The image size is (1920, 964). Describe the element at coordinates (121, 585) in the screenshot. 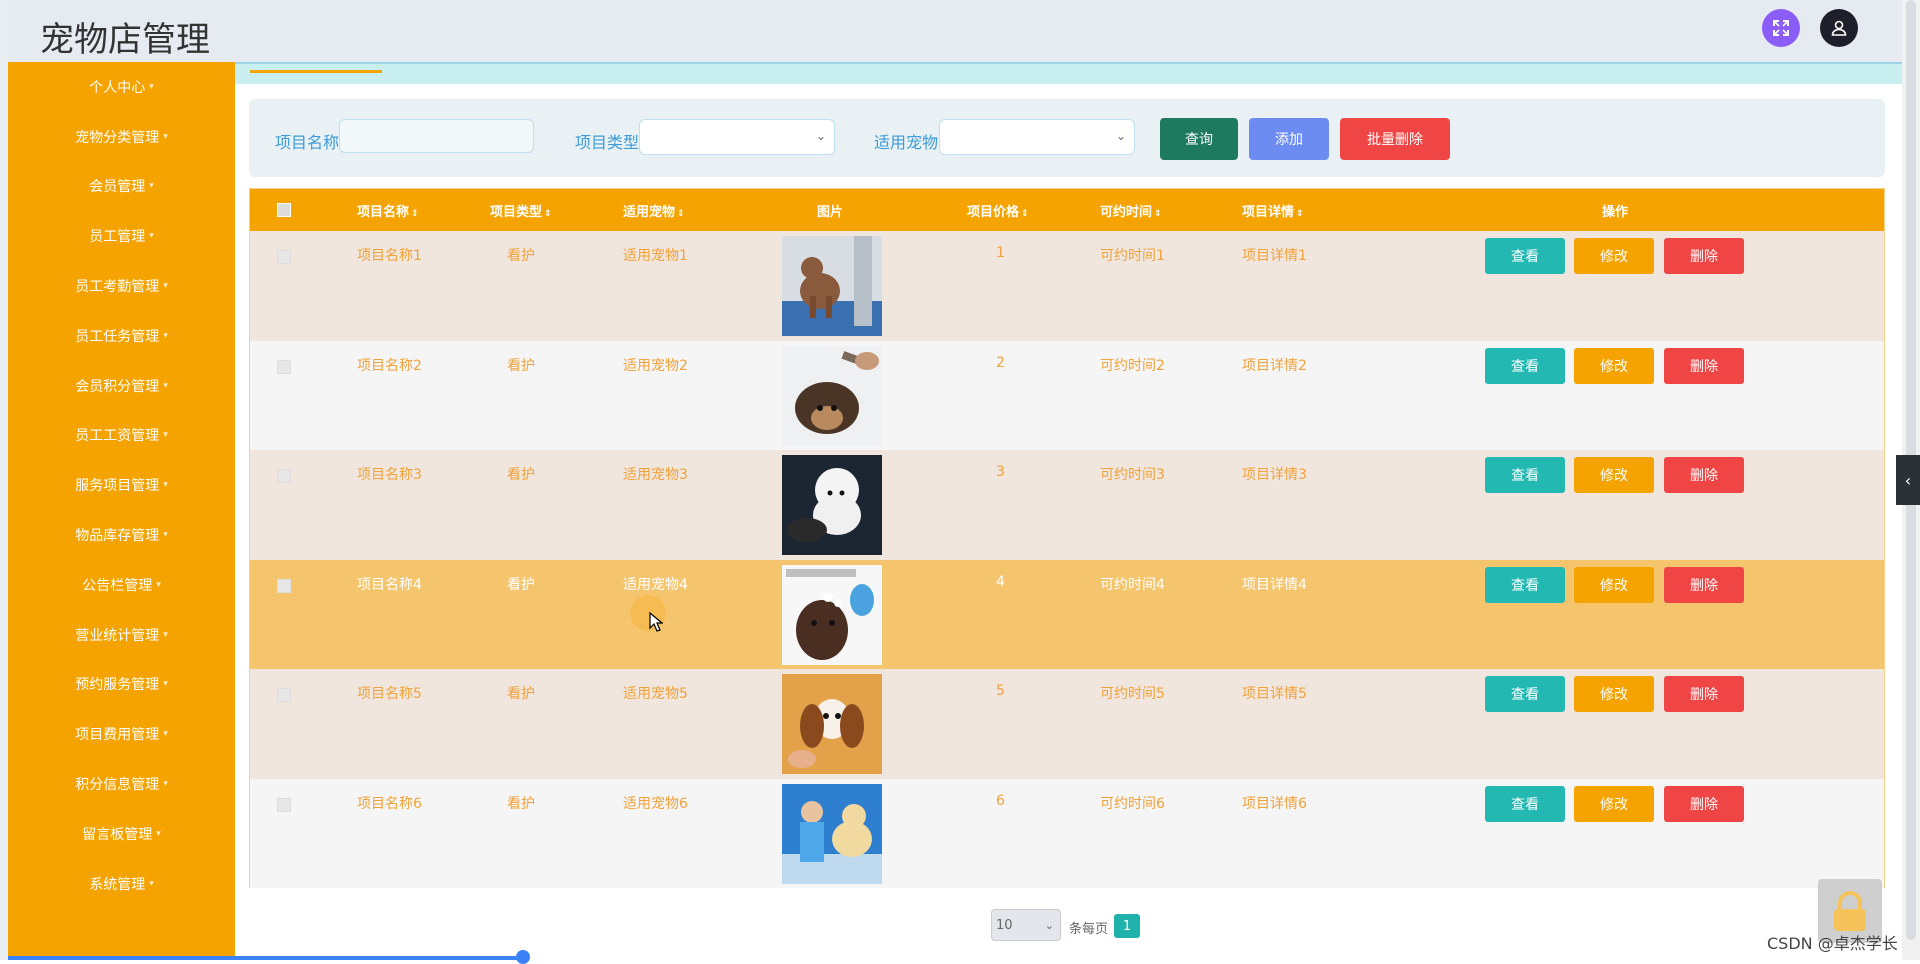

I see `sidebar-item-notice-board: 公告栏管理 ▾` at that location.